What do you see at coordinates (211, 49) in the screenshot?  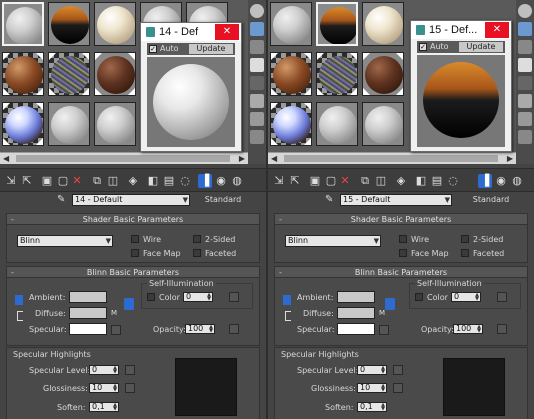 I see `update-button: Update` at bounding box center [211, 49].